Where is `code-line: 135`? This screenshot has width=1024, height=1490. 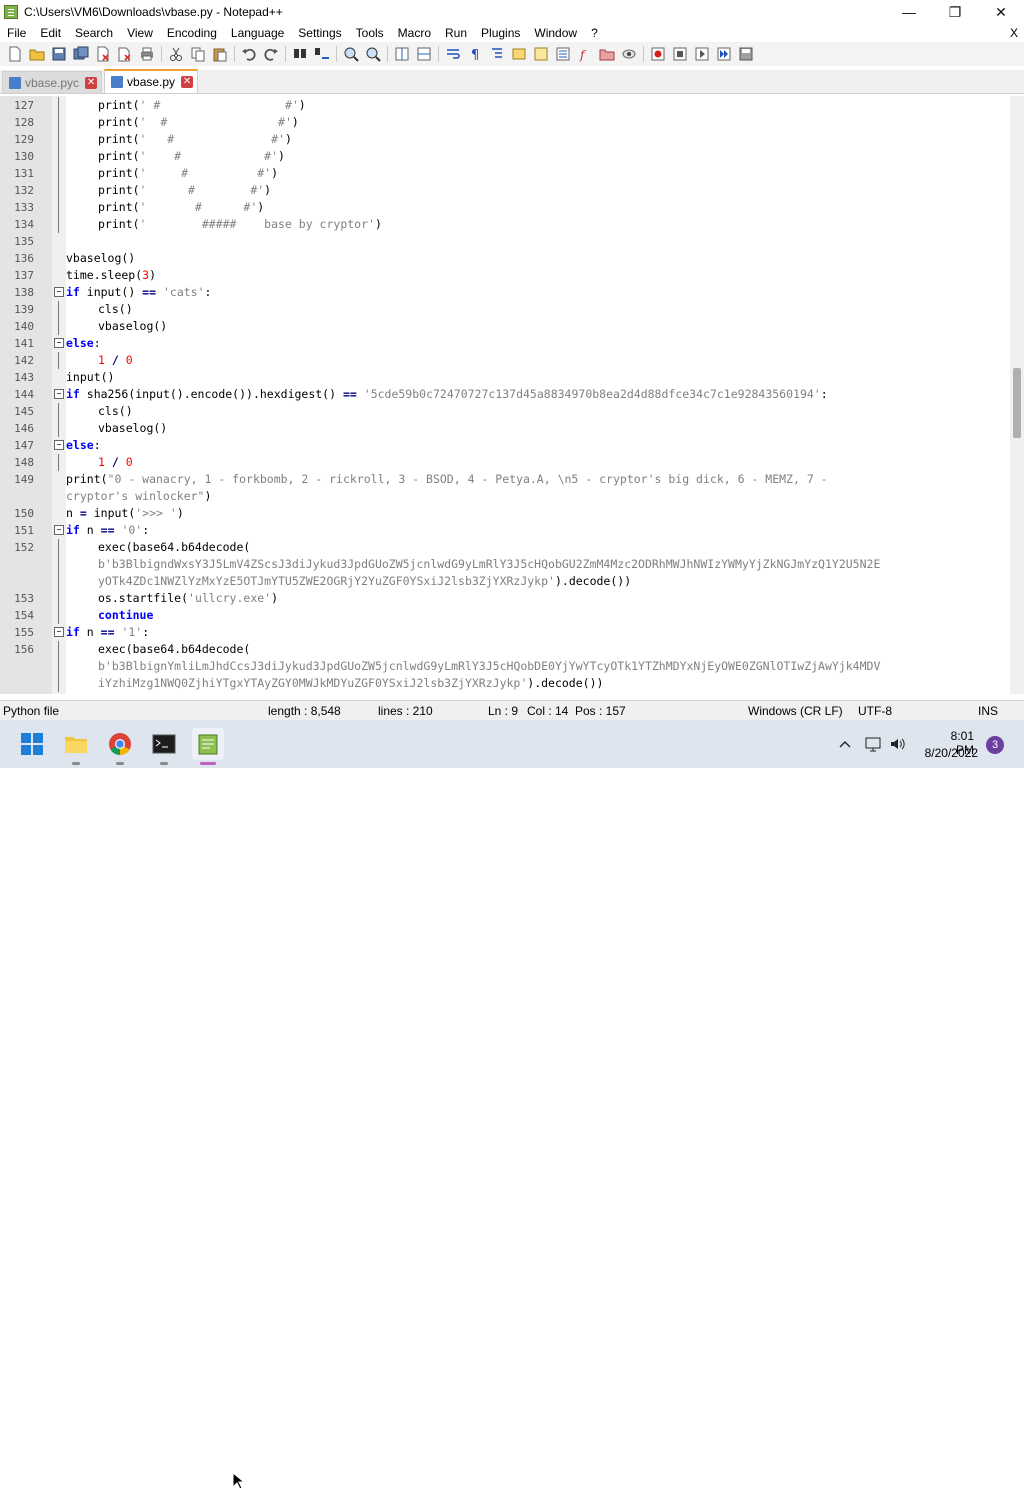
code-line: 135 is located at coordinates (505, 241).